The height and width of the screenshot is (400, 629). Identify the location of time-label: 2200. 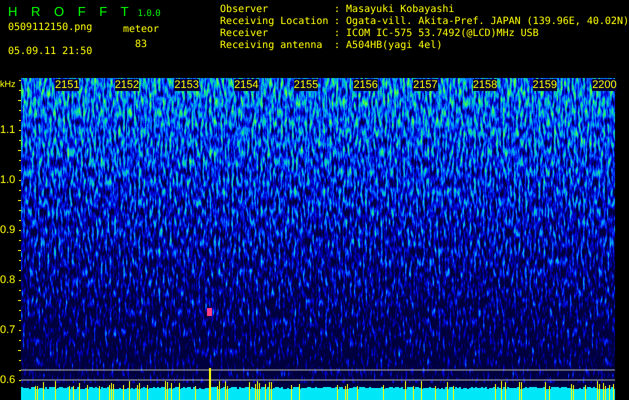
(604, 85).